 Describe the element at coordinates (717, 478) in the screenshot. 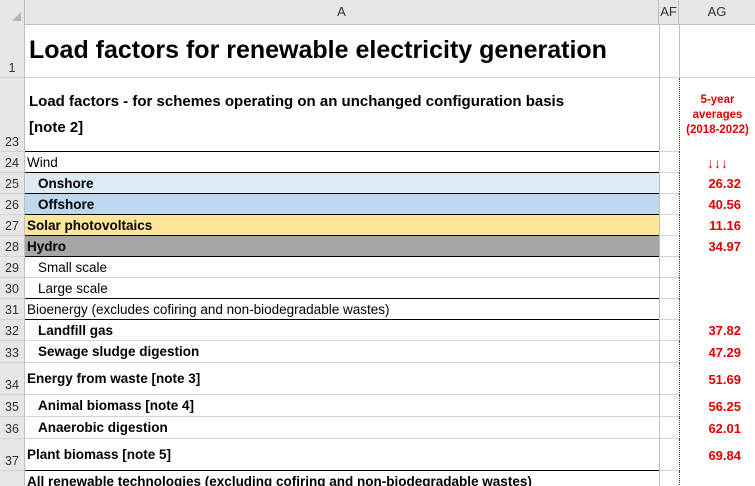

I see `value-all-renewables` at that location.